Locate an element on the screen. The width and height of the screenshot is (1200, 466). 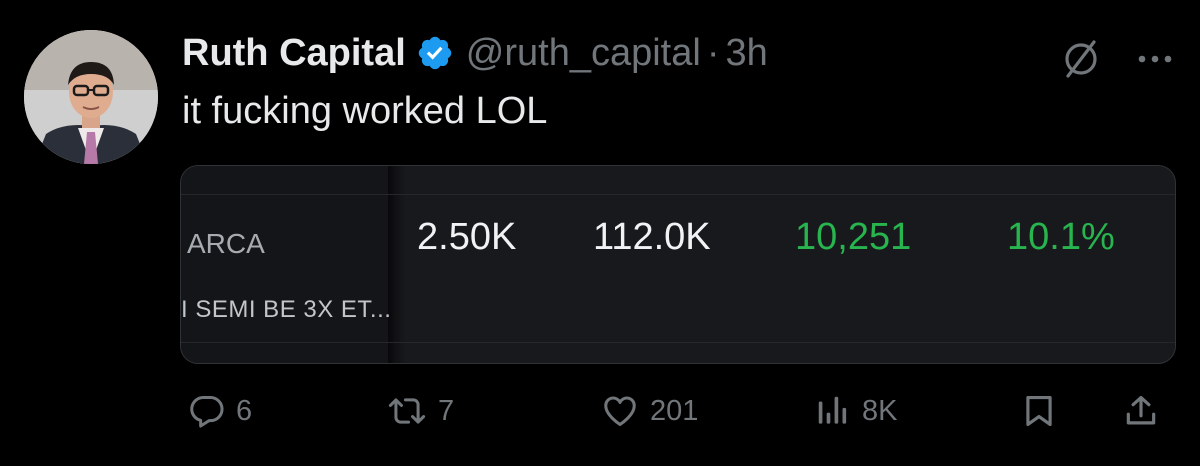
user-handle: @ruth_capital is located at coordinates (583, 53).